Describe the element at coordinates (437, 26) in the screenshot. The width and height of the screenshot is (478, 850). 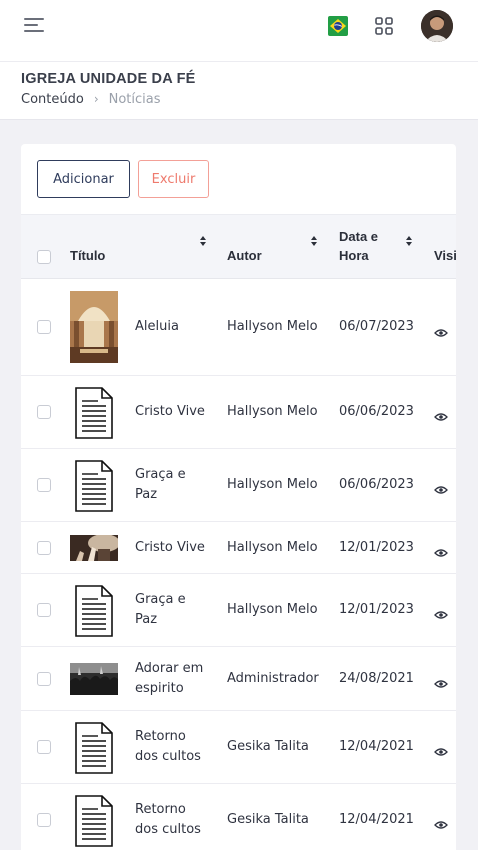
I see `user-avatar` at that location.